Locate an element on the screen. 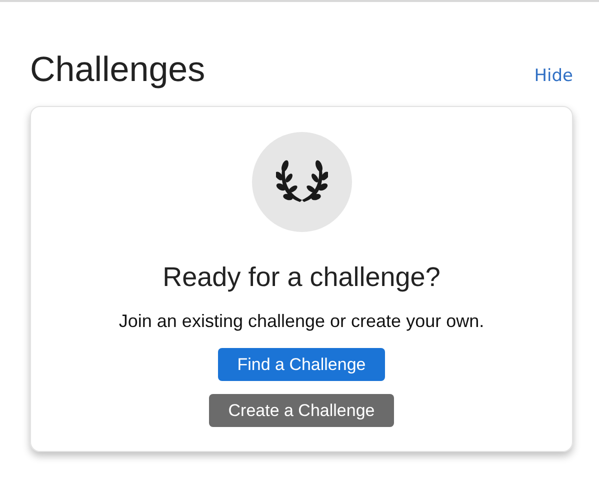 The height and width of the screenshot is (480, 599). section-title: Challenges is located at coordinates (118, 70).